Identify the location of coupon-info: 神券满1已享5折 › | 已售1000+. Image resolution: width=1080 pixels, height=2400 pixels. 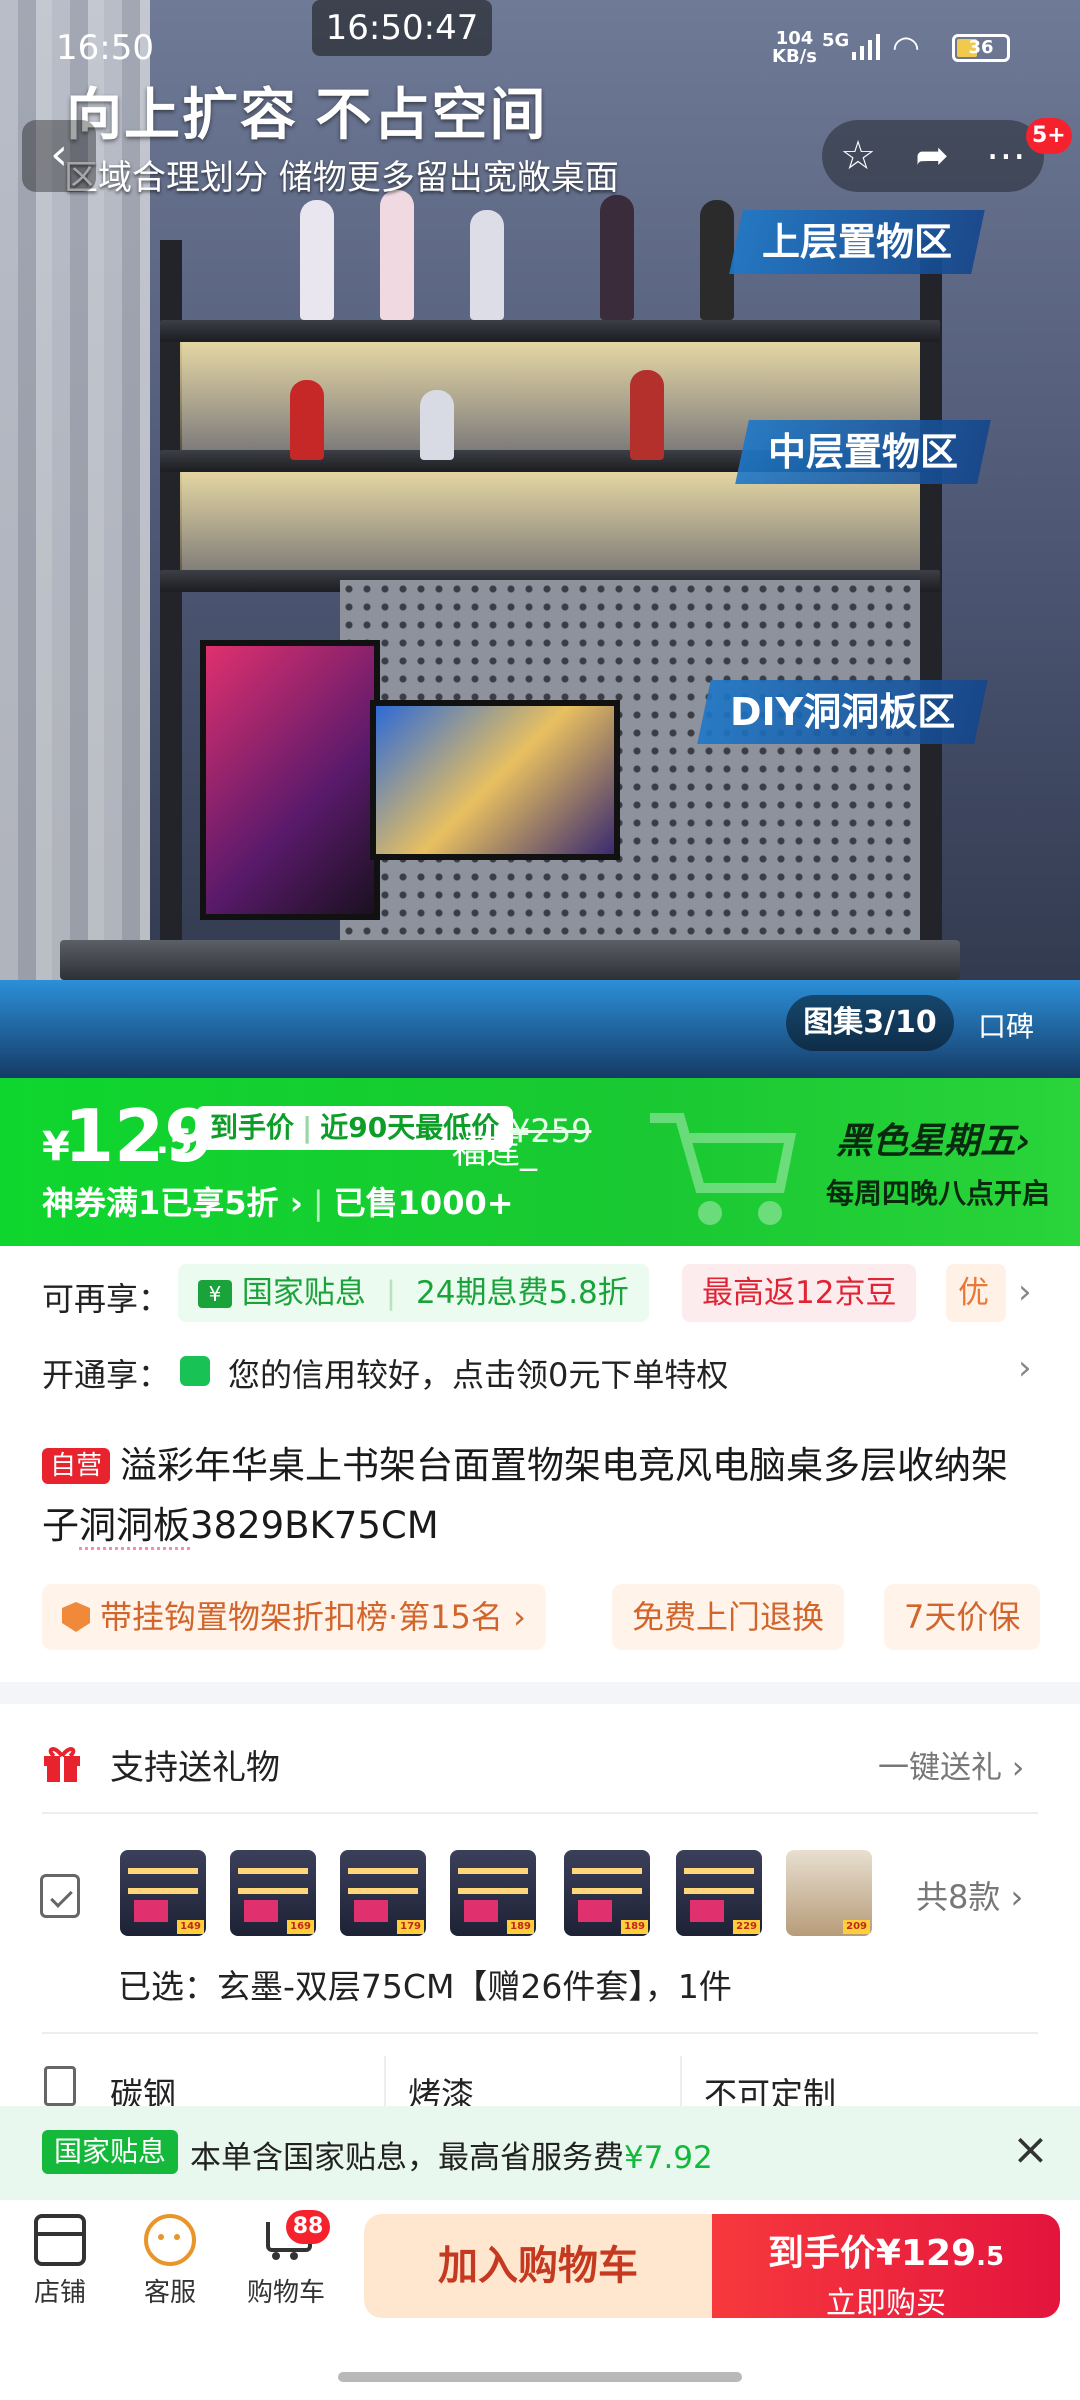
(278, 1201).